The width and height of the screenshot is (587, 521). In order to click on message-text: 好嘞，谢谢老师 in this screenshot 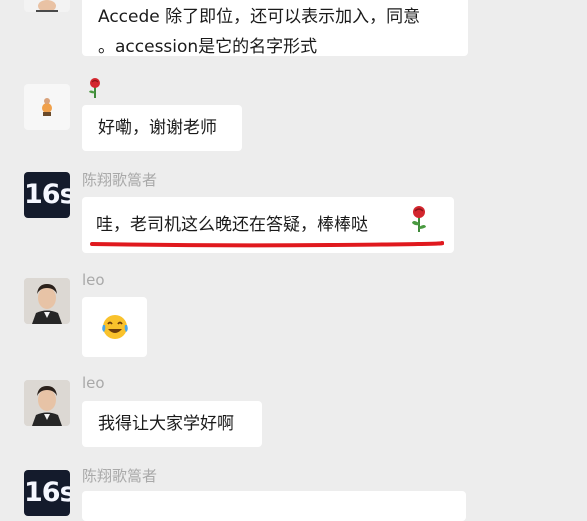, I will do `click(157, 128)`.